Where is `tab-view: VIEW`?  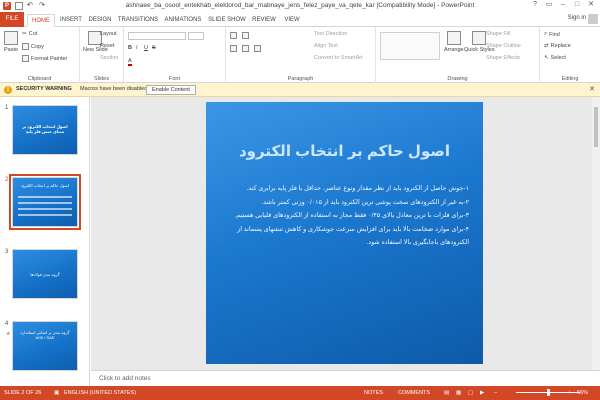 tab-view: VIEW is located at coordinates (292, 20).